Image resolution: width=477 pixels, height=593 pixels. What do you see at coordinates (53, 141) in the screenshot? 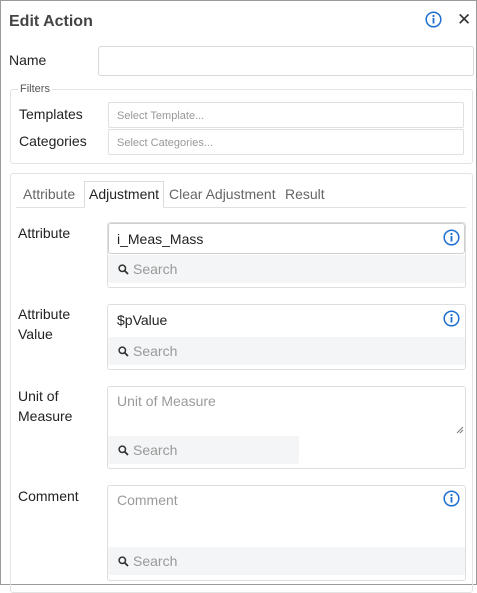
I see `categories-label: Categories` at bounding box center [53, 141].